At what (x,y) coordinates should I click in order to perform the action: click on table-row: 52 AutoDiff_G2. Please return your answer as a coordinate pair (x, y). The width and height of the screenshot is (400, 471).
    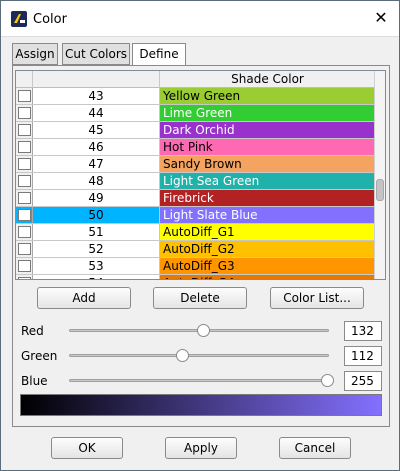
    Looking at the image, I should click on (195, 249).